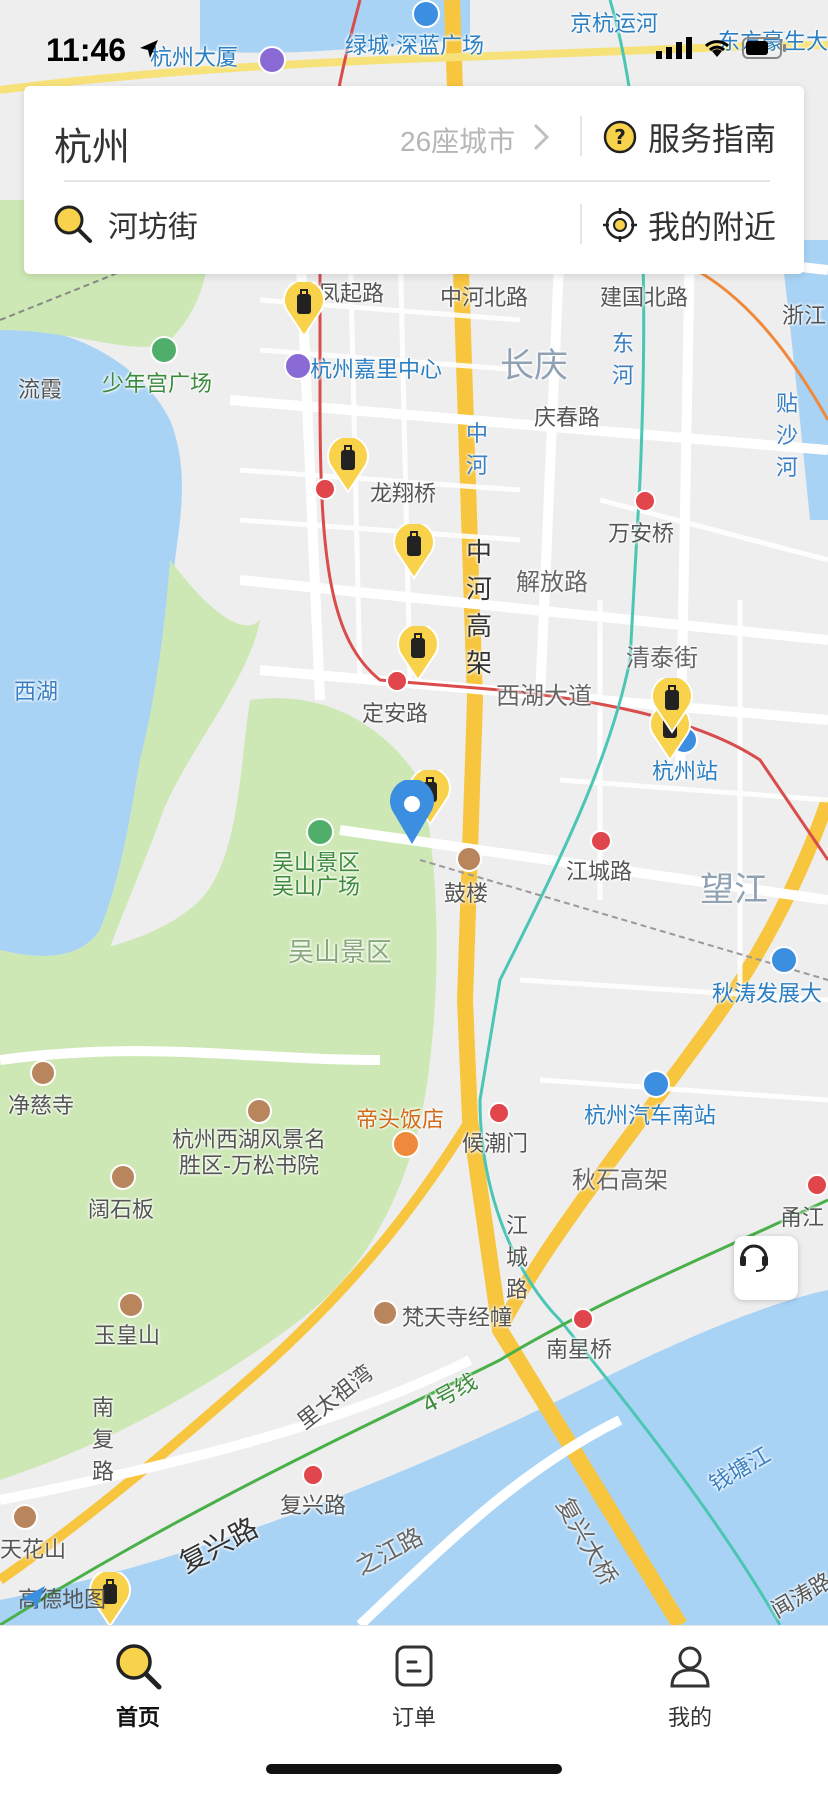 The width and height of the screenshot is (828, 1793). Describe the element at coordinates (406, 1144) in the screenshot. I see `restaurant-icon` at that location.